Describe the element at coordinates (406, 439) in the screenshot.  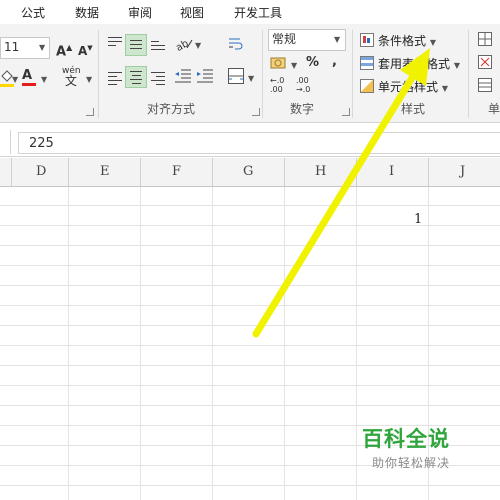
I see `watermark-title: 百科全说` at that location.